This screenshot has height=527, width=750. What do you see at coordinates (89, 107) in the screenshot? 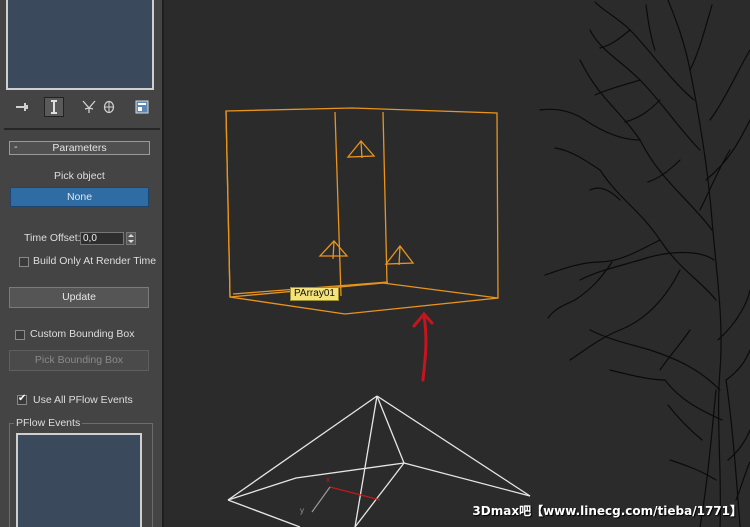
I see `branch-icon` at bounding box center [89, 107].